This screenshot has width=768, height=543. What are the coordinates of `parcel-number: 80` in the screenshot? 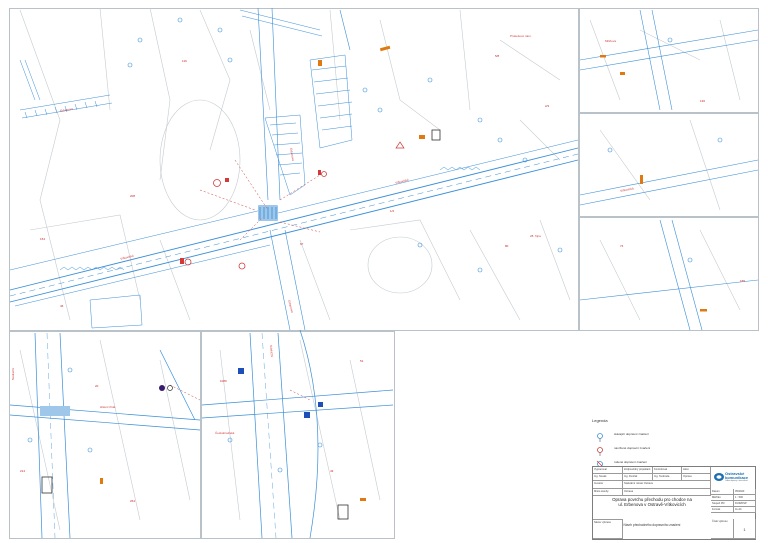 It's located at (507, 246).